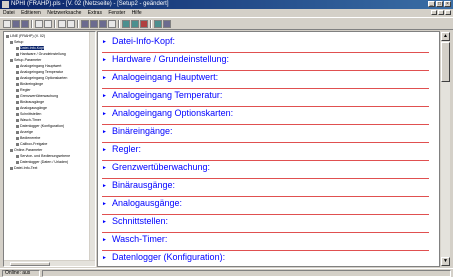 The height and width of the screenshot is (277, 453). Describe the element at coordinates (31, 108) in the screenshot. I see `tree-node-analogausgaenge: Analogausgänge` at that location.